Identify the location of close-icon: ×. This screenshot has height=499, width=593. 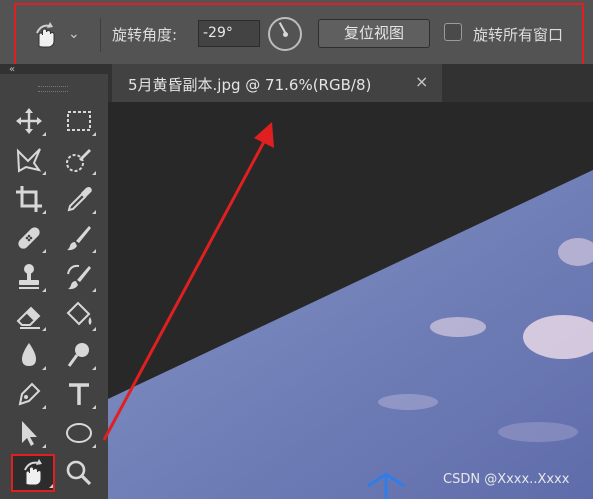
(421, 81).